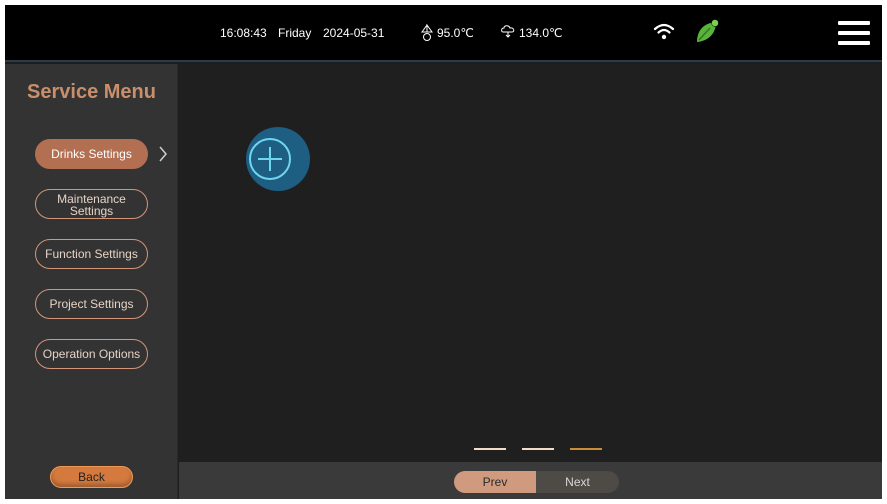 The width and height of the screenshot is (887, 504). I want to click on add-drink-button, so click(278, 159).